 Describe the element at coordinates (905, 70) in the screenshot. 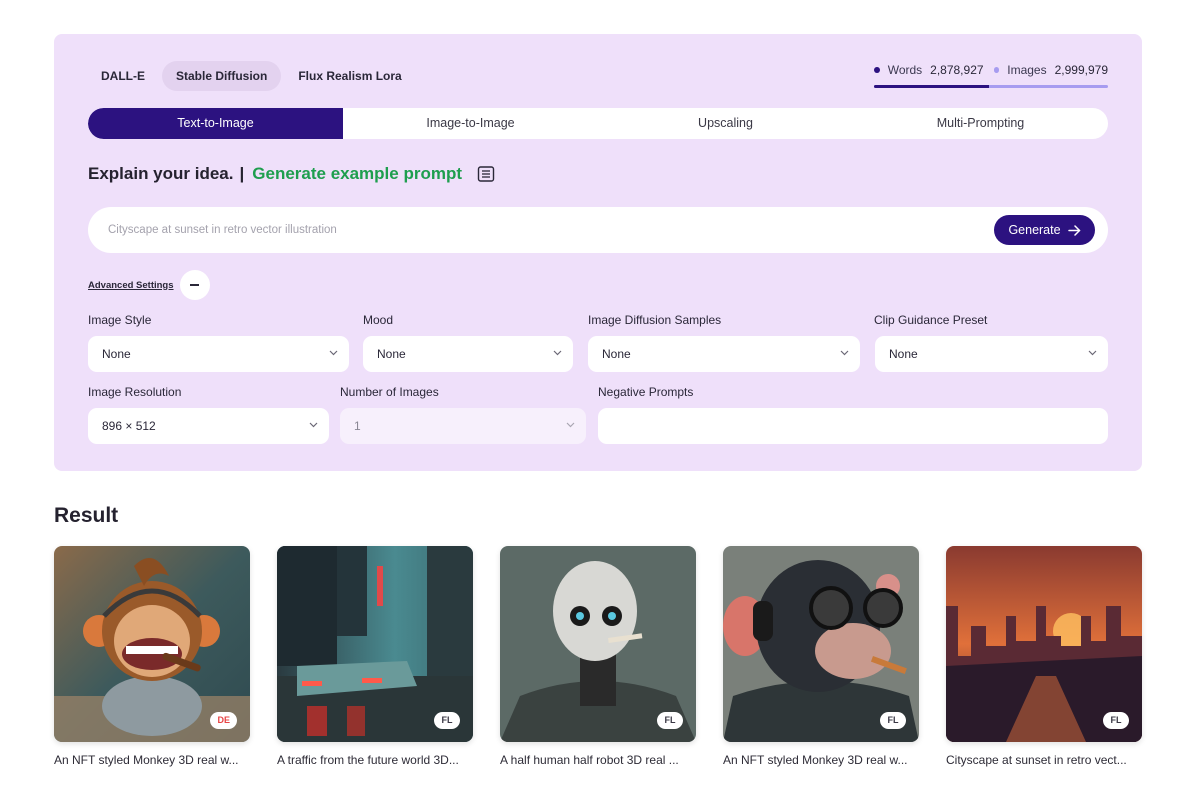

I see `words-label: Words` at that location.